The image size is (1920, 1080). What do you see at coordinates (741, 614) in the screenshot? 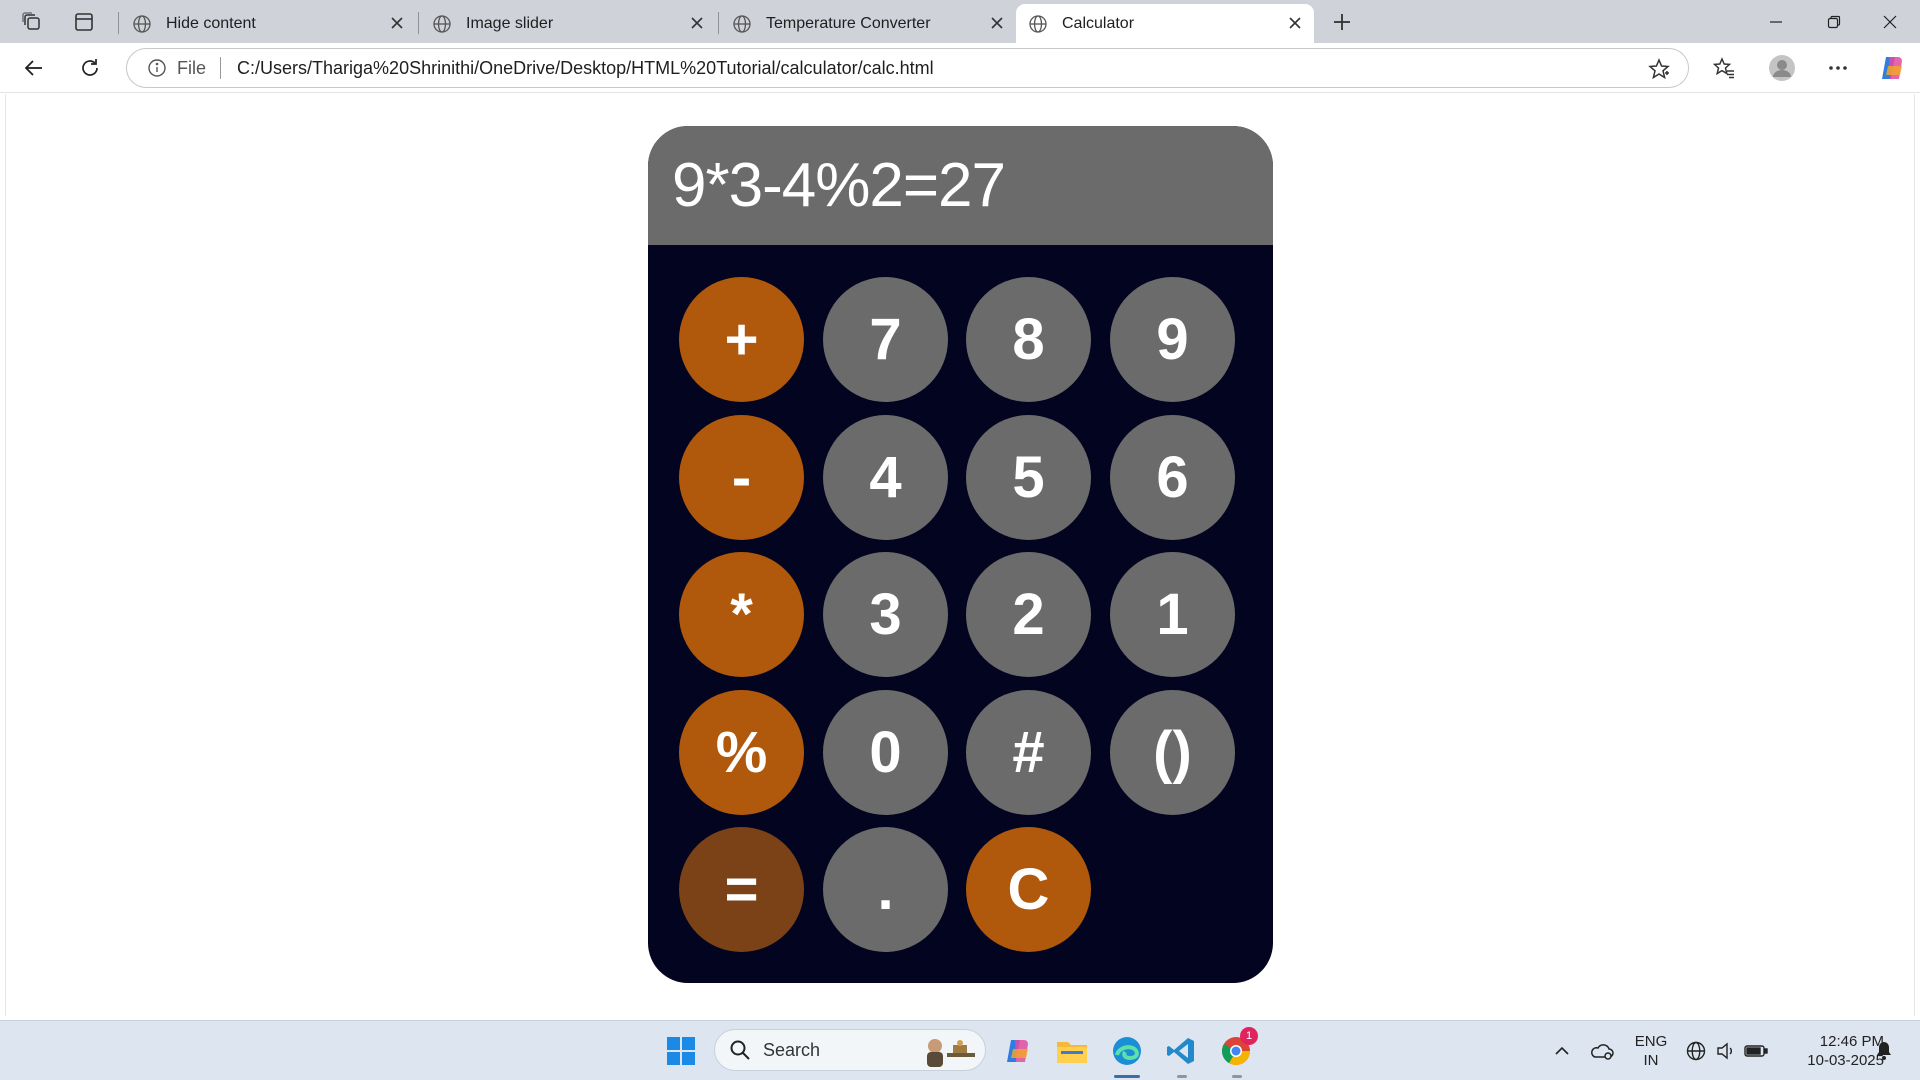
I see `multiply-button: *` at bounding box center [741, 614].